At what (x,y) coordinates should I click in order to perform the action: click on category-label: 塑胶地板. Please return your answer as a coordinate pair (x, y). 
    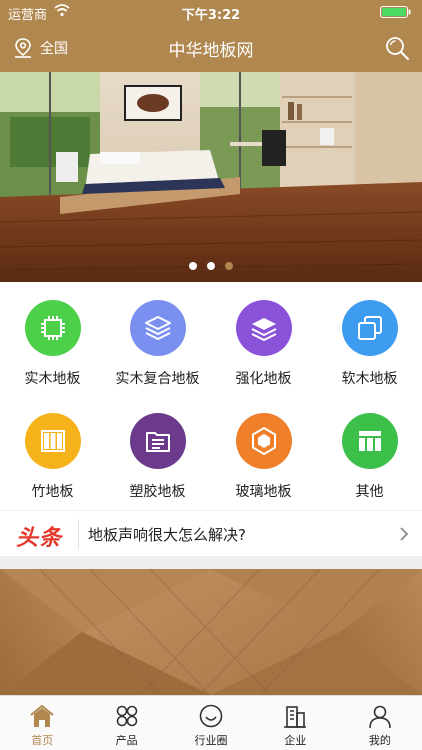
    Looking at the image, I should click on (157, 492).